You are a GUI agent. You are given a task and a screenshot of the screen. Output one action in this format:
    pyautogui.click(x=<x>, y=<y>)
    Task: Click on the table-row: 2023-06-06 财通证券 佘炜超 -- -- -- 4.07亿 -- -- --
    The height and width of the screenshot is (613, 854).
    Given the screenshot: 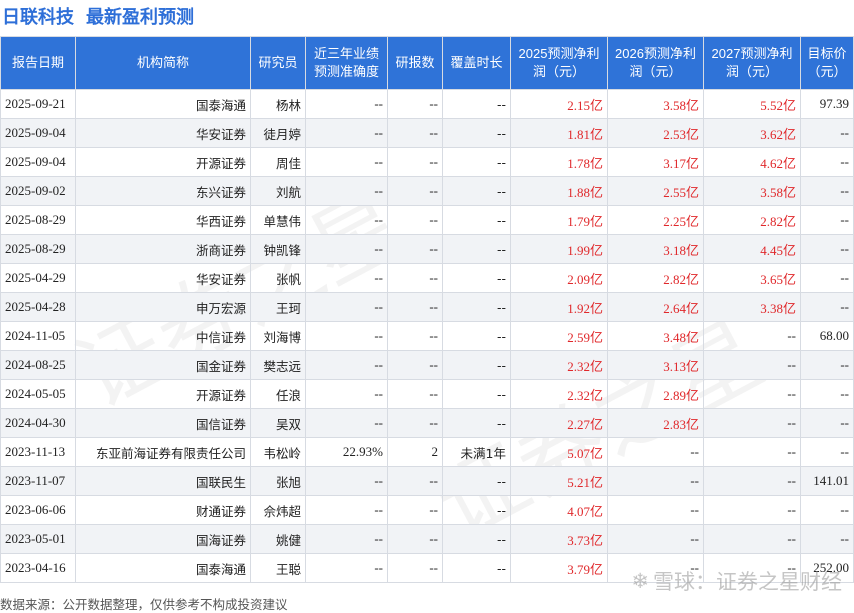 What is the action you would take?
    pyautogui.click(x=427, y=510)
    